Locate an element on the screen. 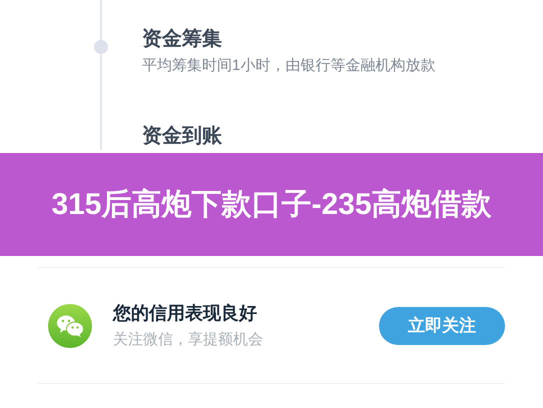 This screenshot has height=408, width=543. banner-title: 315后高炮下款口子-235高炮借款 is located at coordinates (271, 204).